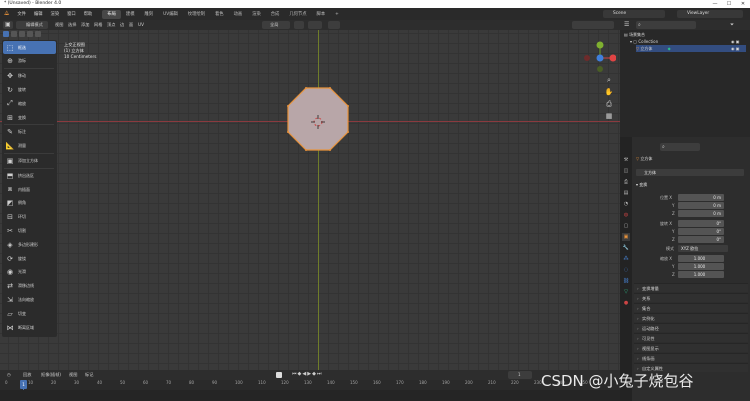 The image size is (750, 401). Describe the element at coordinates (743, 4) in the screenshot. I see `close-button: ✕` at that location.